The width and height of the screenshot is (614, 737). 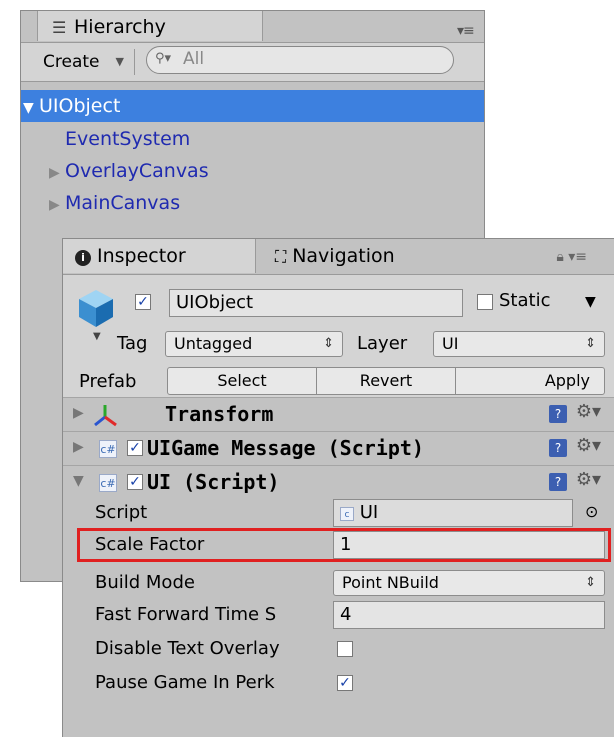 I want to click on search-placeholder: All, so click(x=194, y=59).